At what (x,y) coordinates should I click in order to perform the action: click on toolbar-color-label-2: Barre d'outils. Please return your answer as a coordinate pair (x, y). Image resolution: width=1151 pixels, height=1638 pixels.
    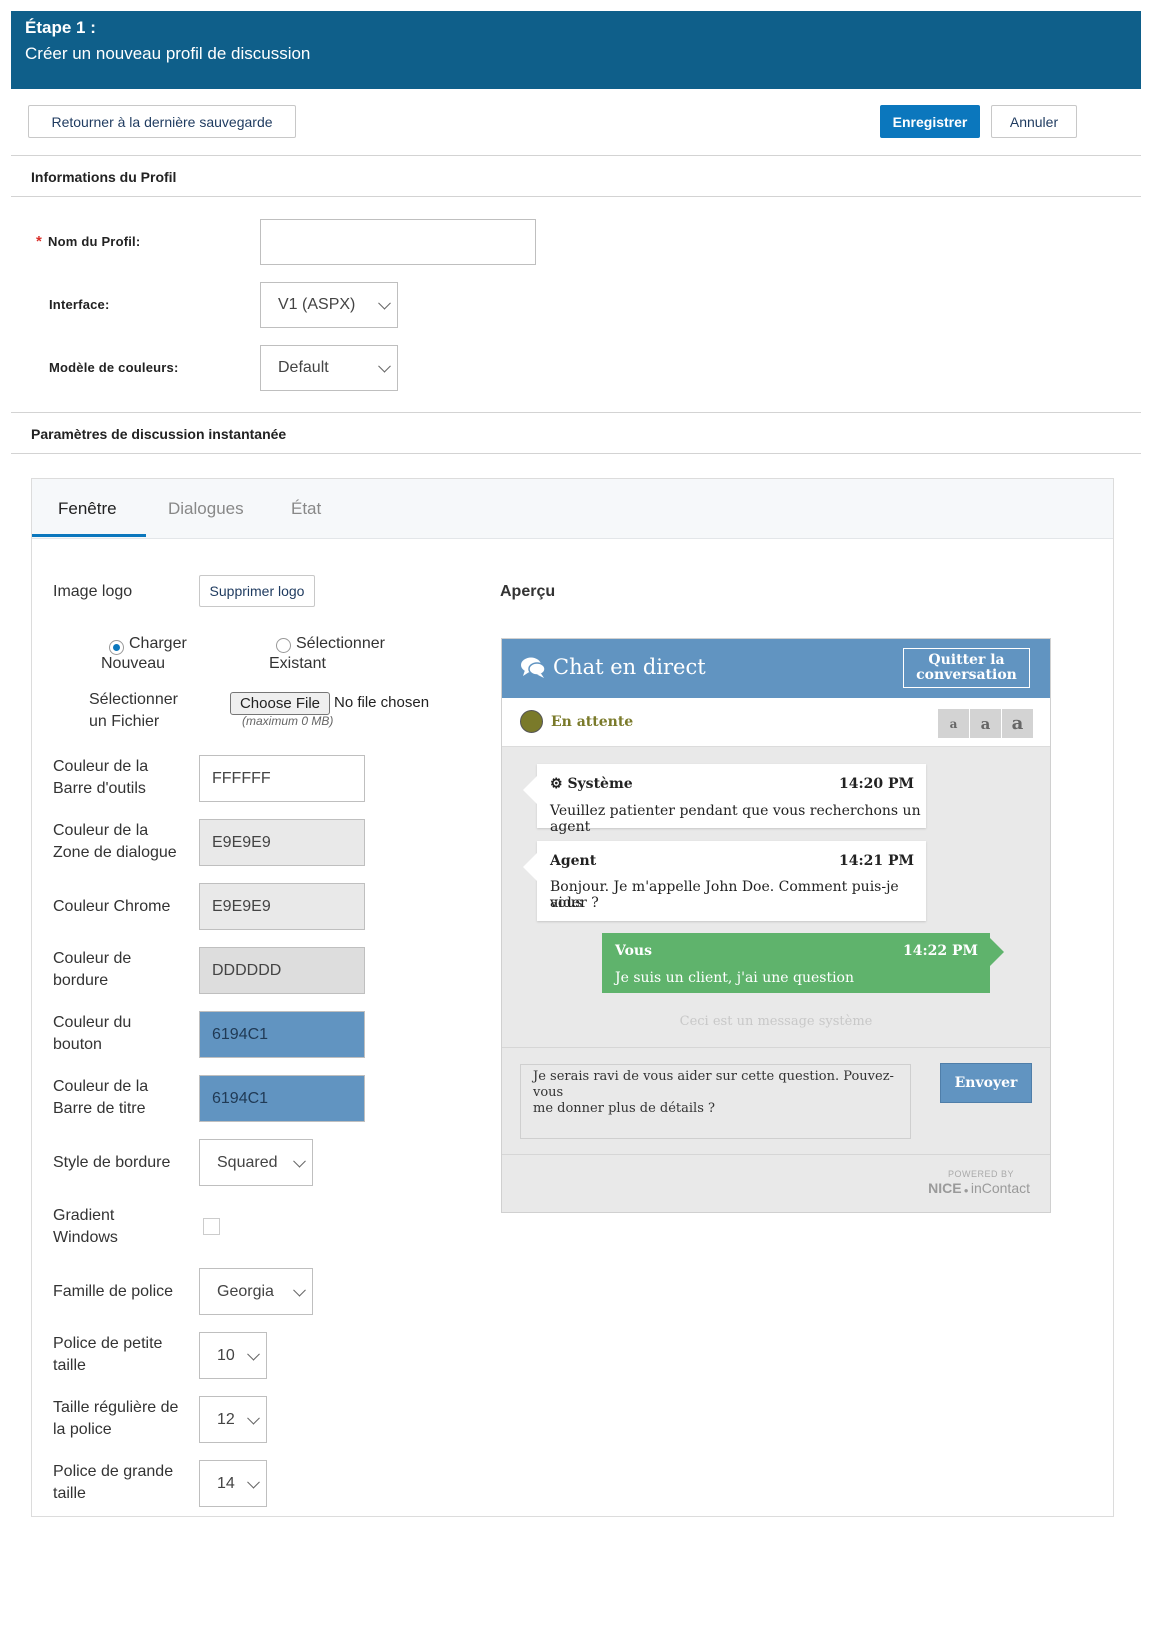
    Looking at the image, I should click on (99, 788).